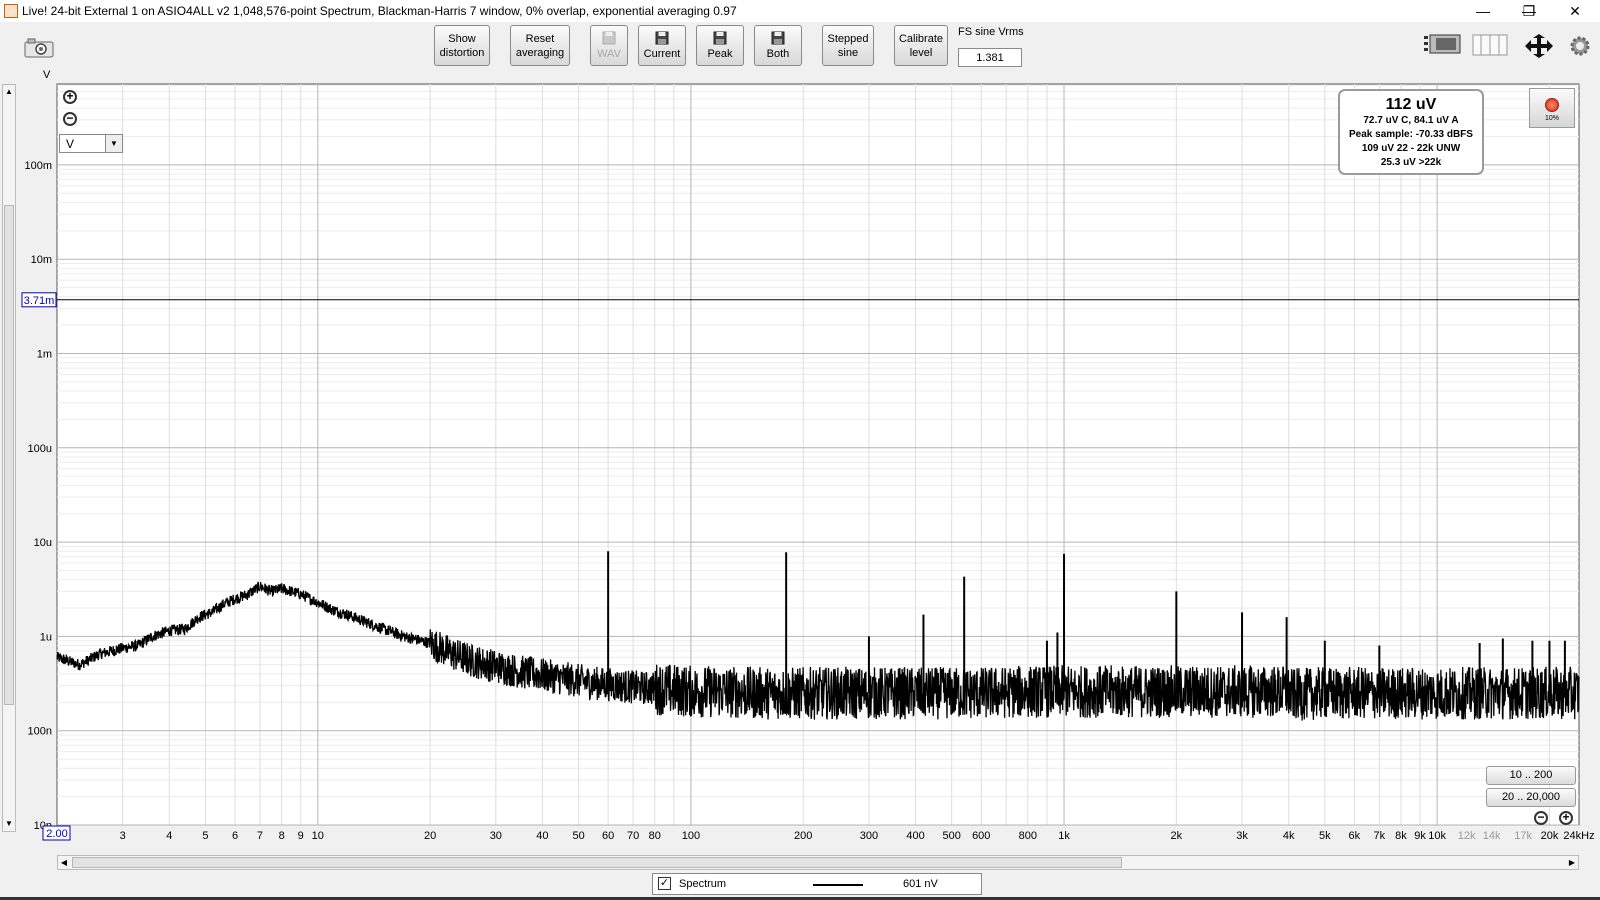 The width and height of the screenshot is (1600, 900). I want to click on legend-series-name: Spectrum, so click(703, 884).